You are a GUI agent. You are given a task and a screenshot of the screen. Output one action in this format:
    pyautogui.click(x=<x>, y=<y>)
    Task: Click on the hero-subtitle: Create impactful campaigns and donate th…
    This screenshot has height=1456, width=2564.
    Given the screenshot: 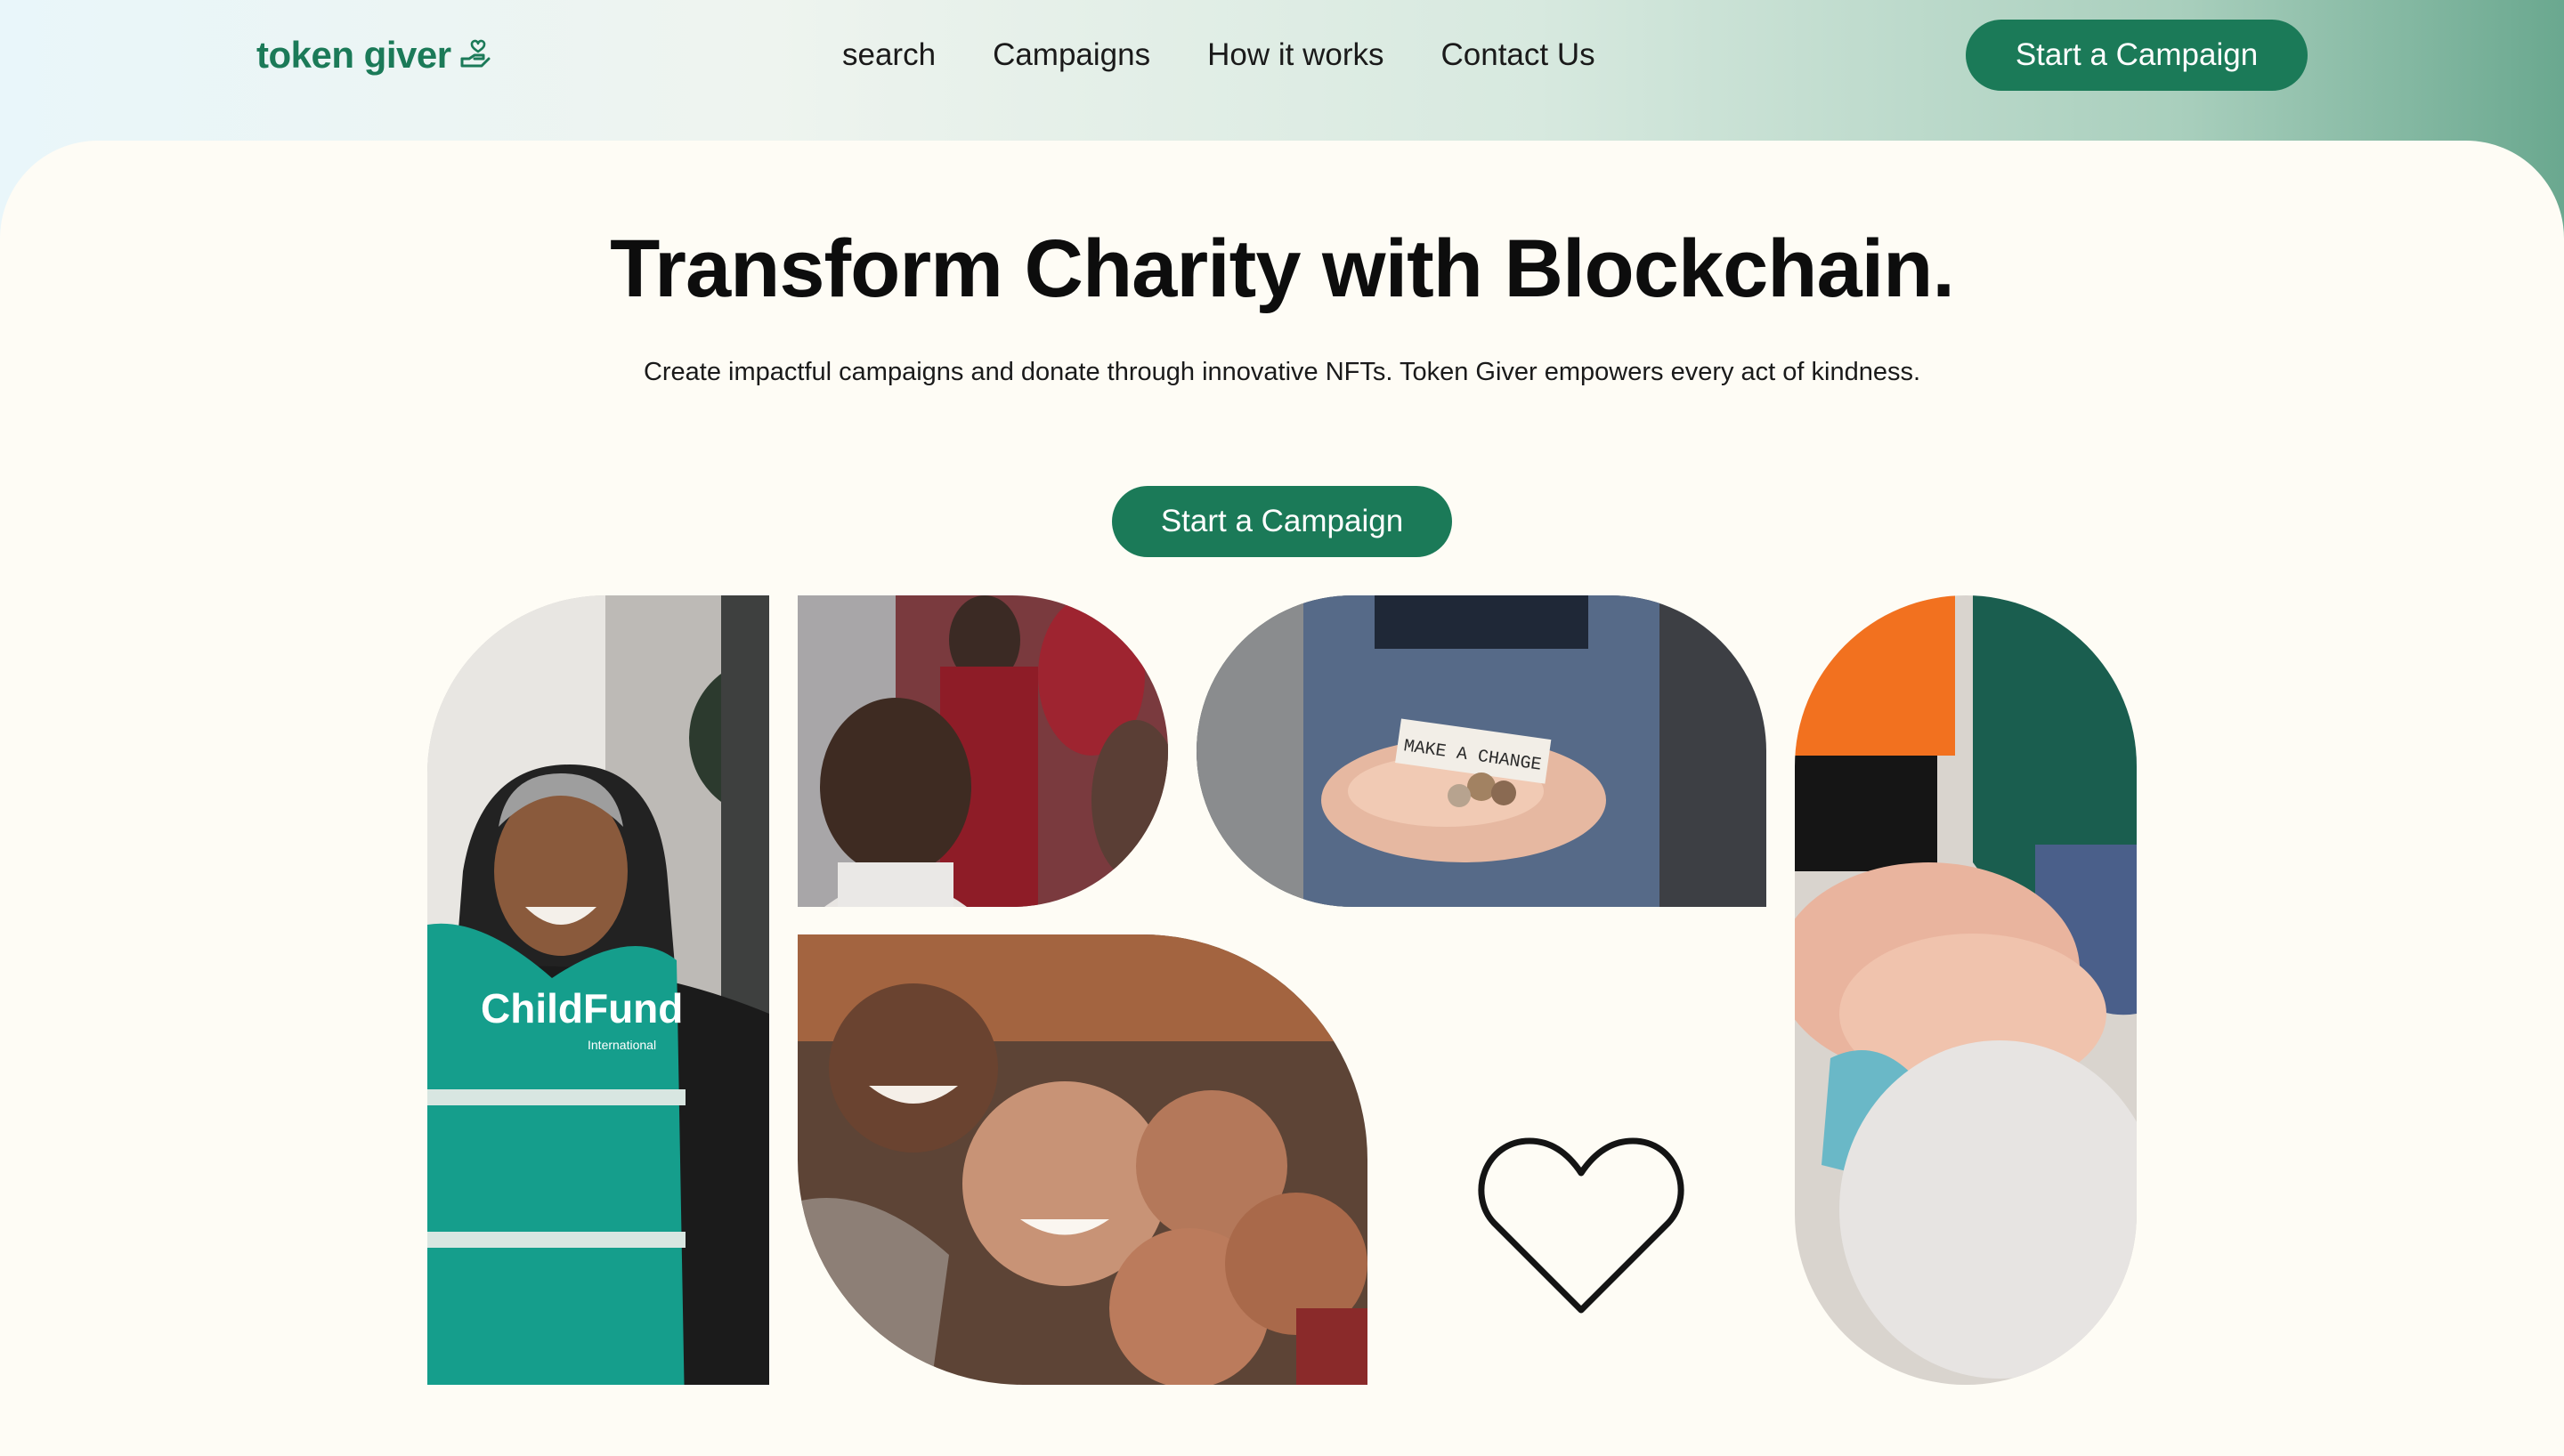 What is the action you would take?
    pyautogui.click(x=1282, y=372)
    